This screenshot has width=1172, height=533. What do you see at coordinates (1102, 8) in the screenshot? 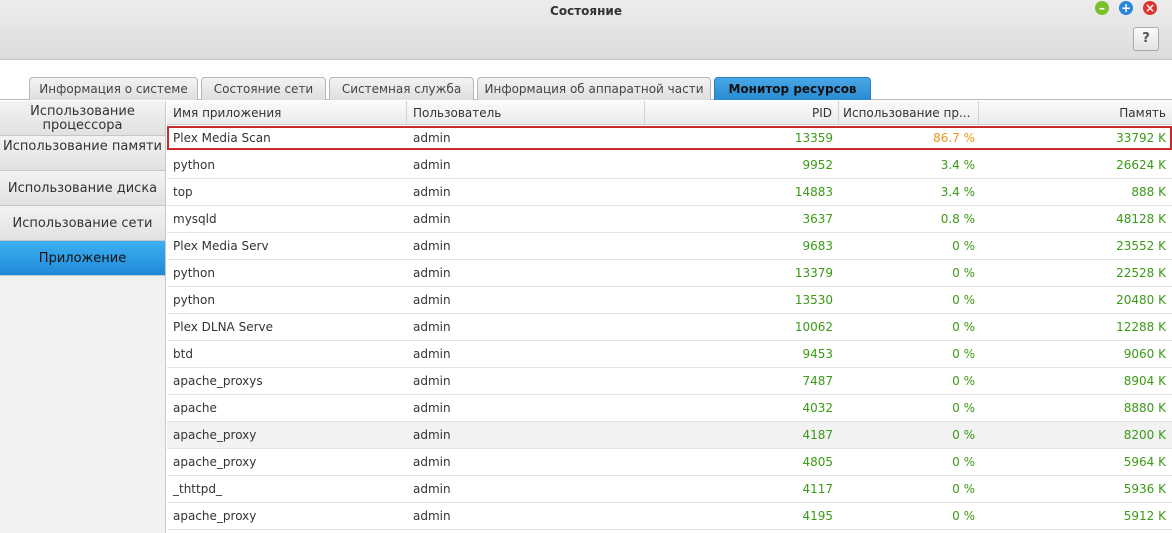
I see `minimize-icon: –` at bounding box center [1102, 8].